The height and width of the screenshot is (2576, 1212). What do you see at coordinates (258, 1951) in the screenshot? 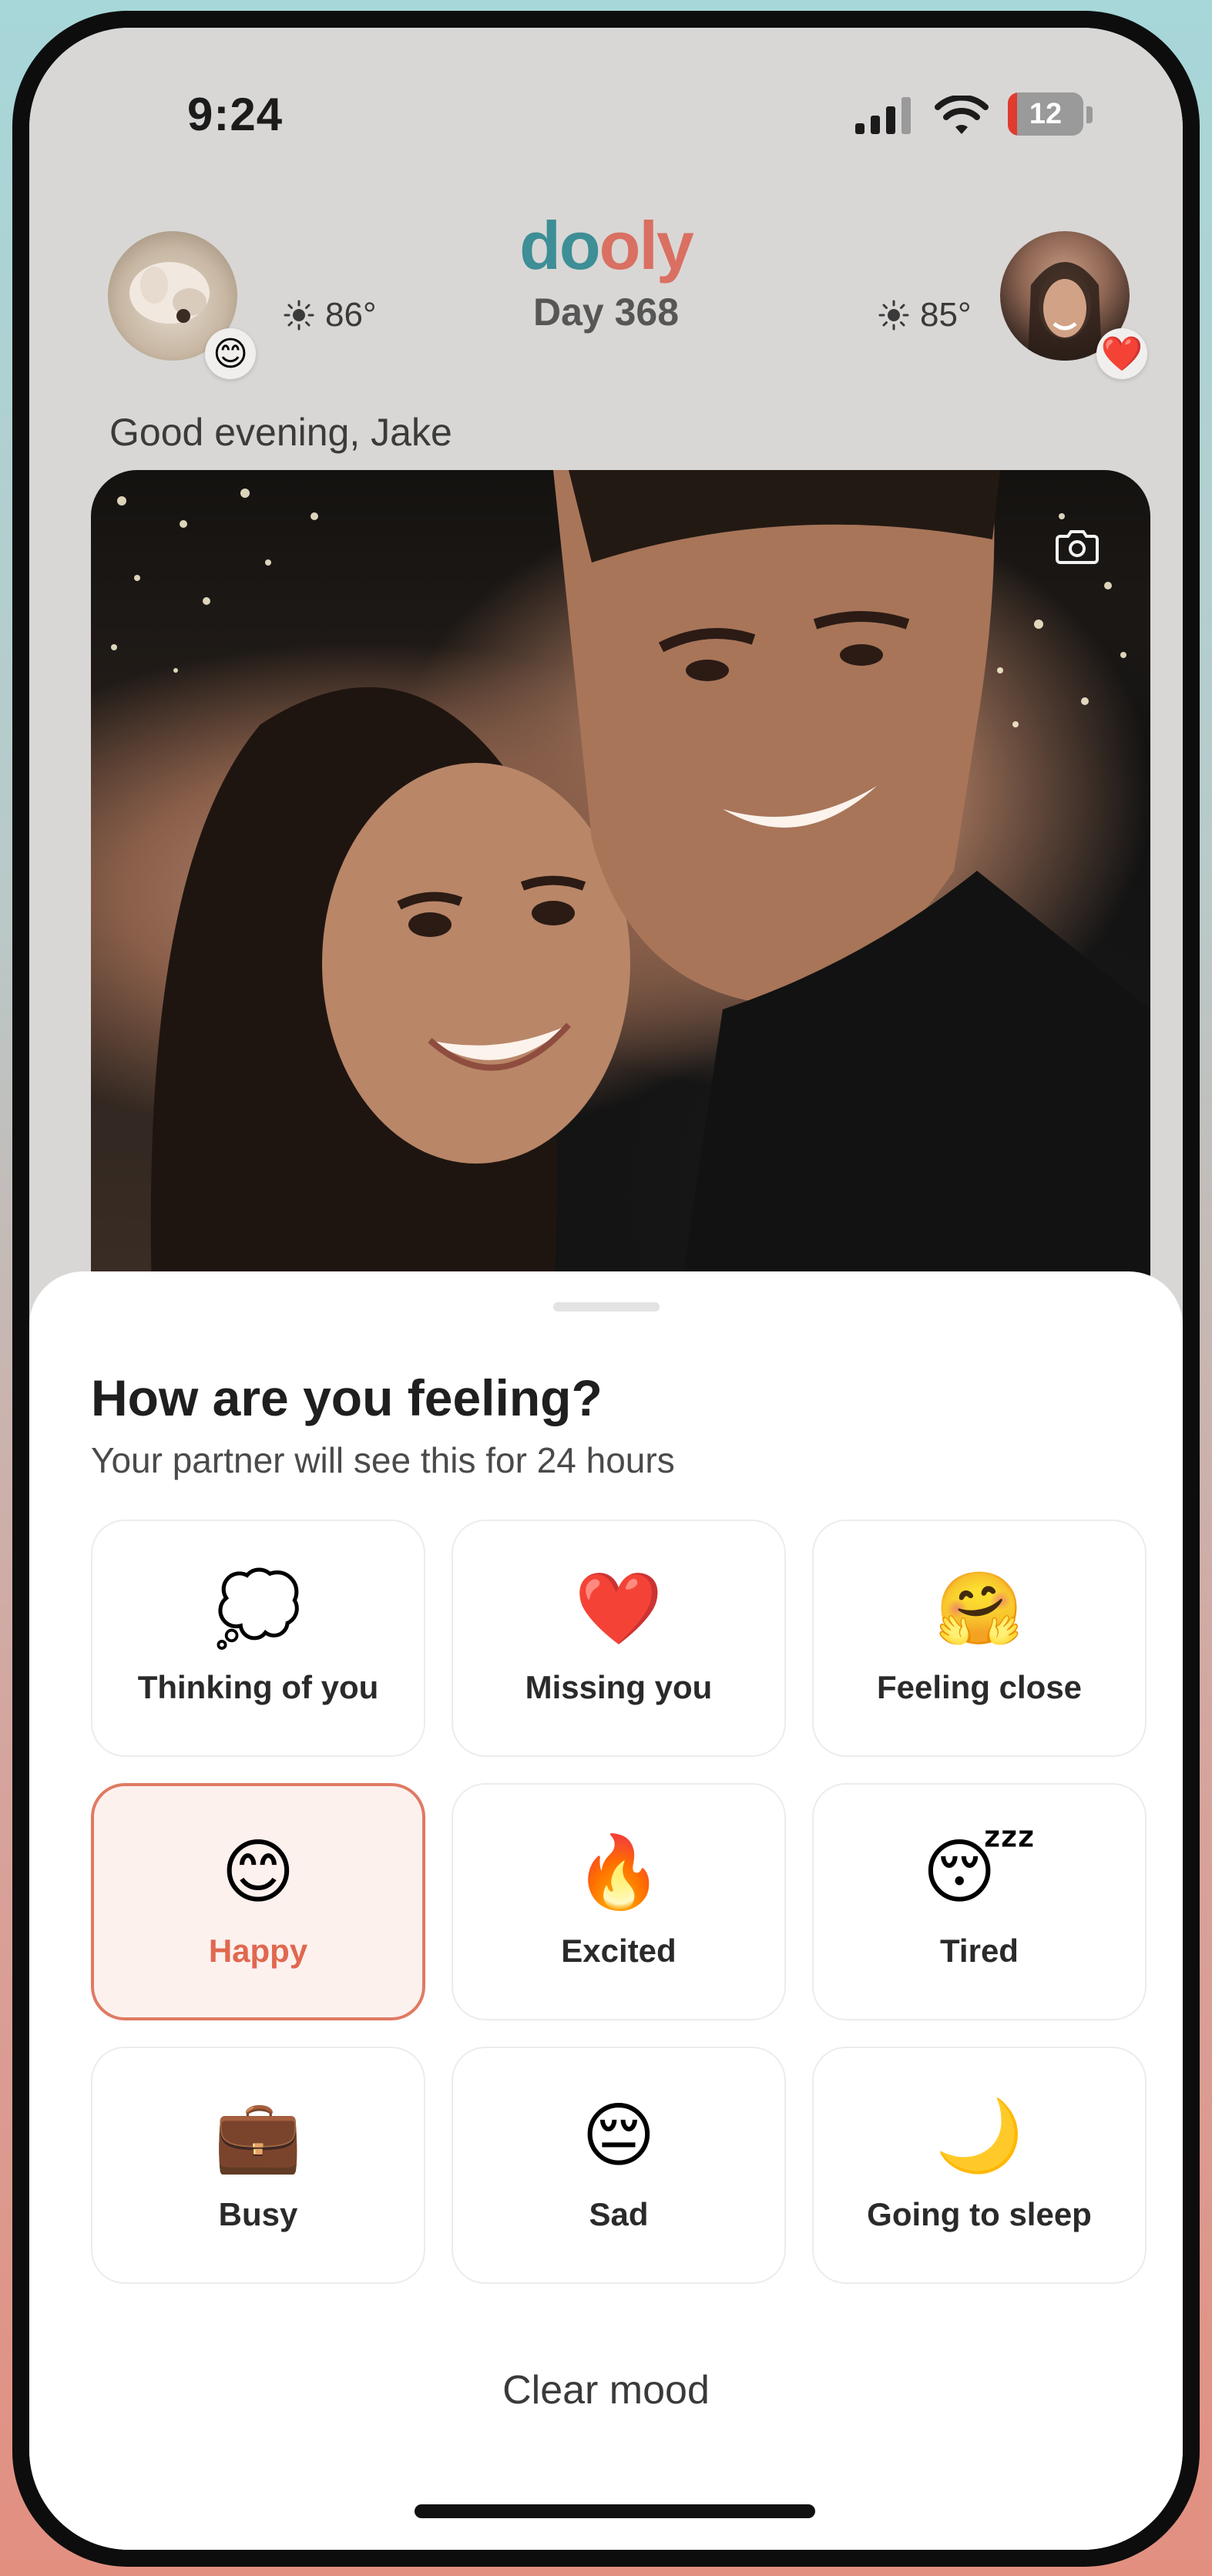
I see `mood-label: Happy` at bounding box center [258, 1951].